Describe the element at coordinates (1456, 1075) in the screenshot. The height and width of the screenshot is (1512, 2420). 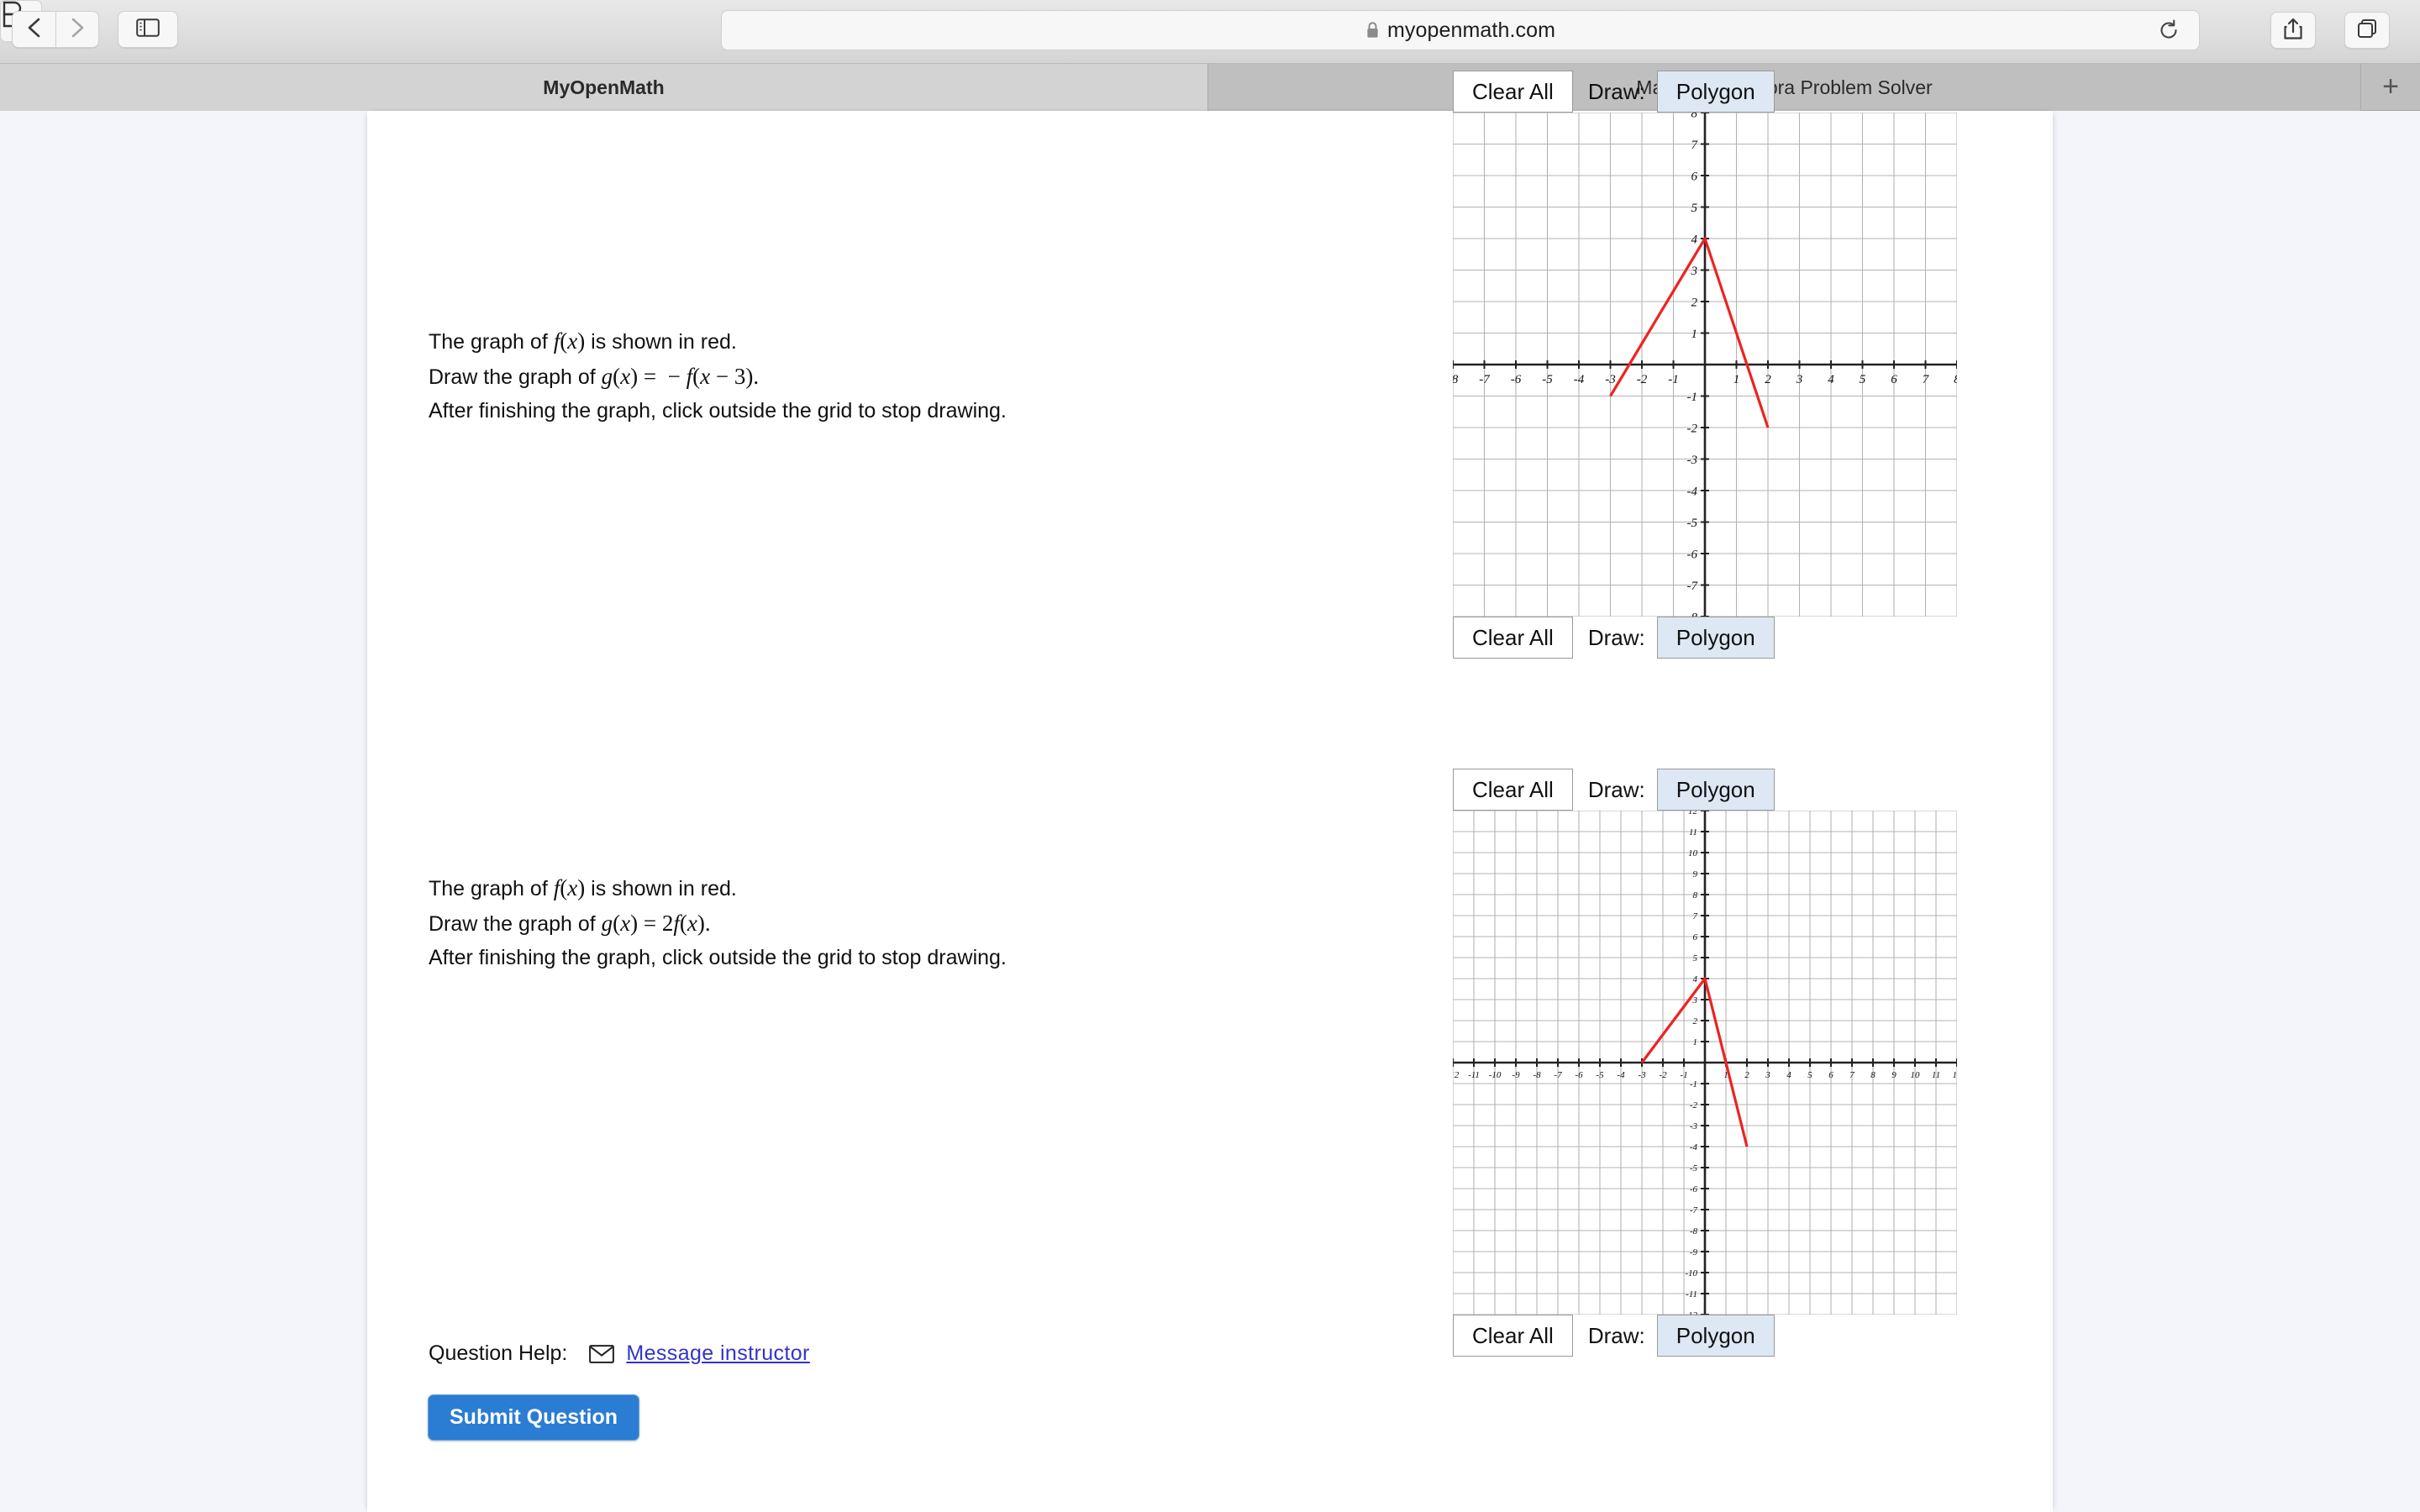
I see `svg-text: -12` at that location.